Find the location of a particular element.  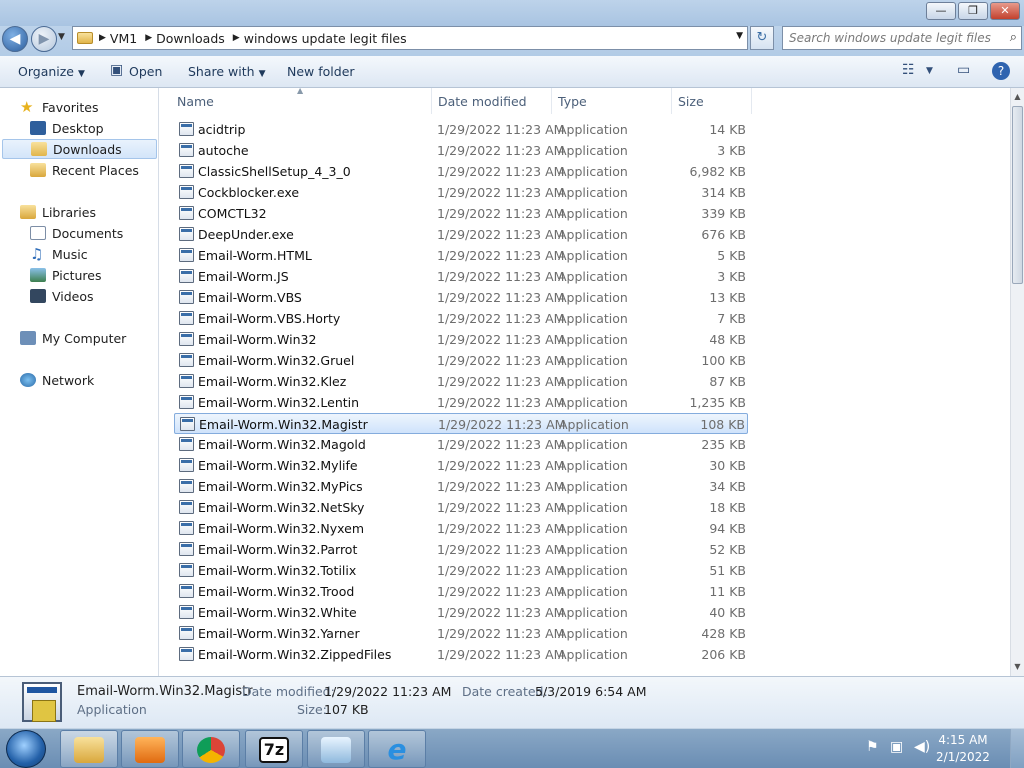

minimize-button: — is located at coordinates (941, 11).